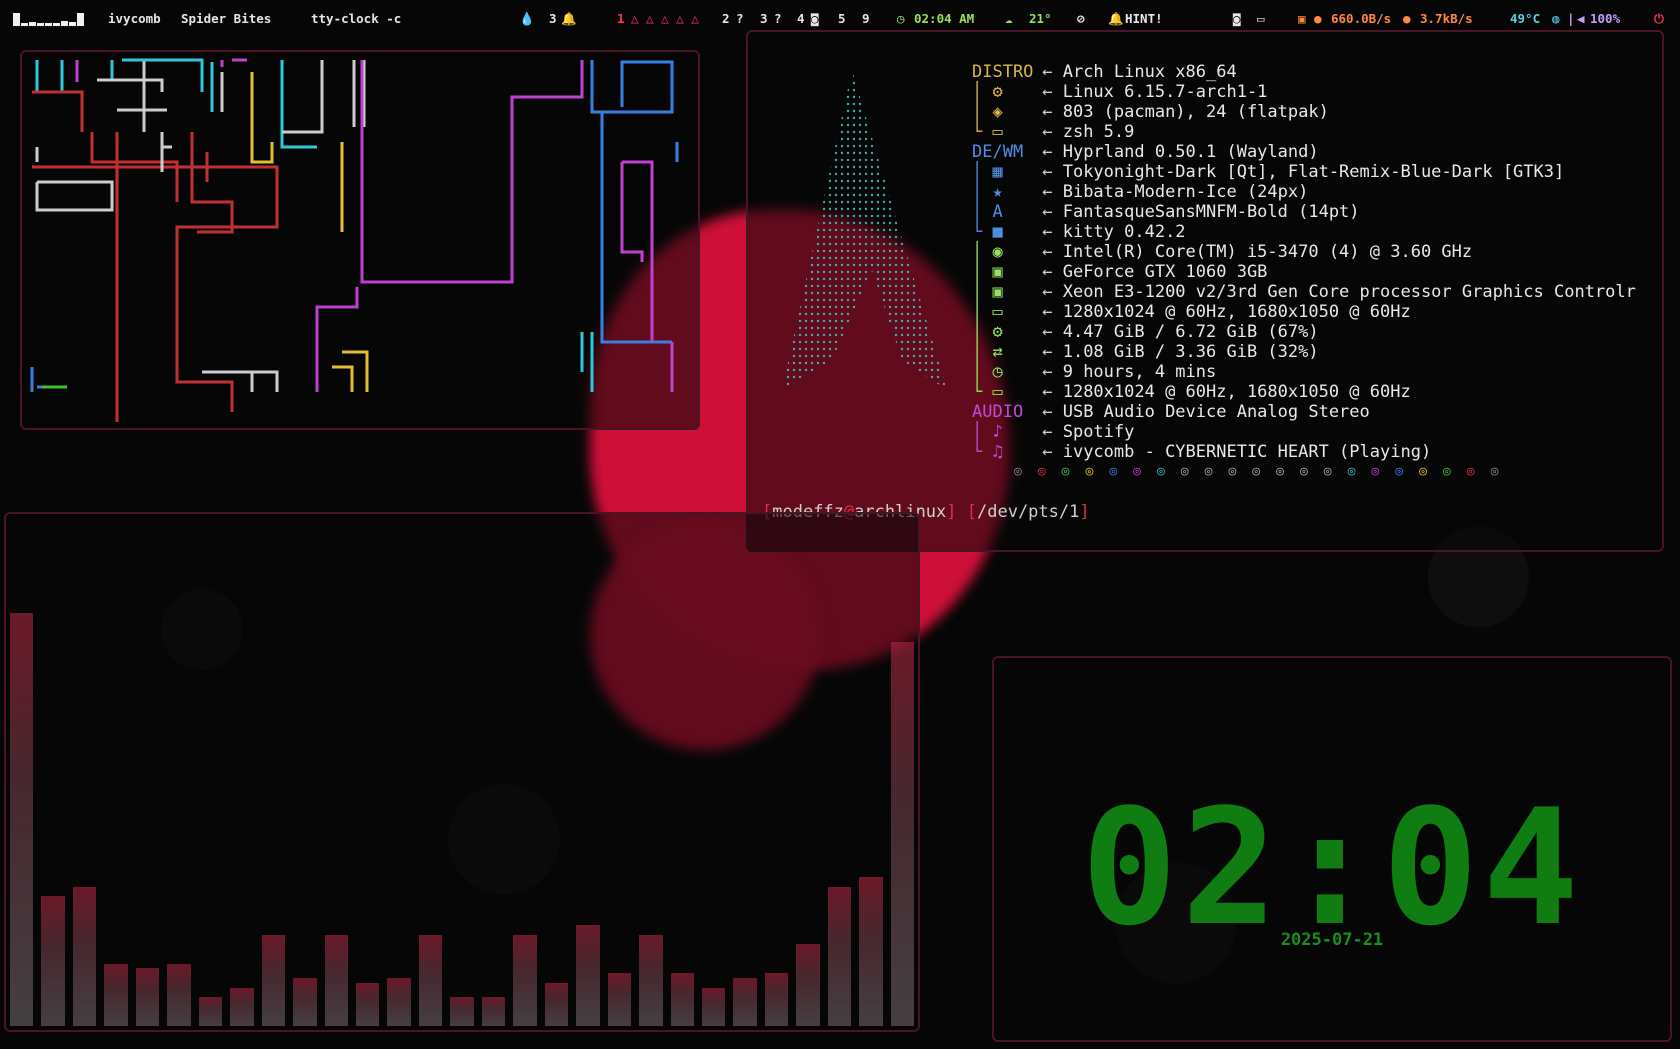  Describe the element at coordinates (1124, 232) in the screenshot. I see `row-value: kitty 0.42.2` at that location.